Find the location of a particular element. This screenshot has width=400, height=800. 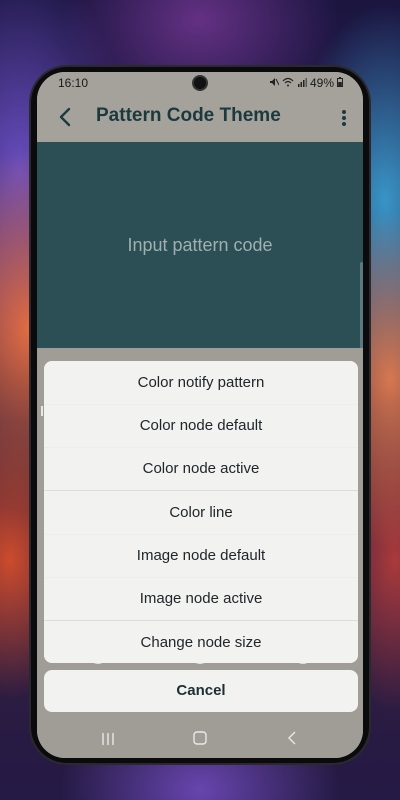

action-image-node-default: Image node default is located at coordinates (201, 556).